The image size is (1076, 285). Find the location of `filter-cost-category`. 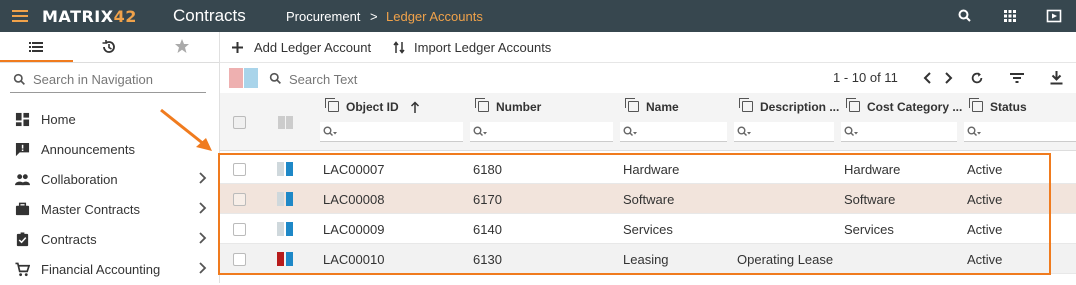

filter-cost-category is located at coordinates (899, 132).